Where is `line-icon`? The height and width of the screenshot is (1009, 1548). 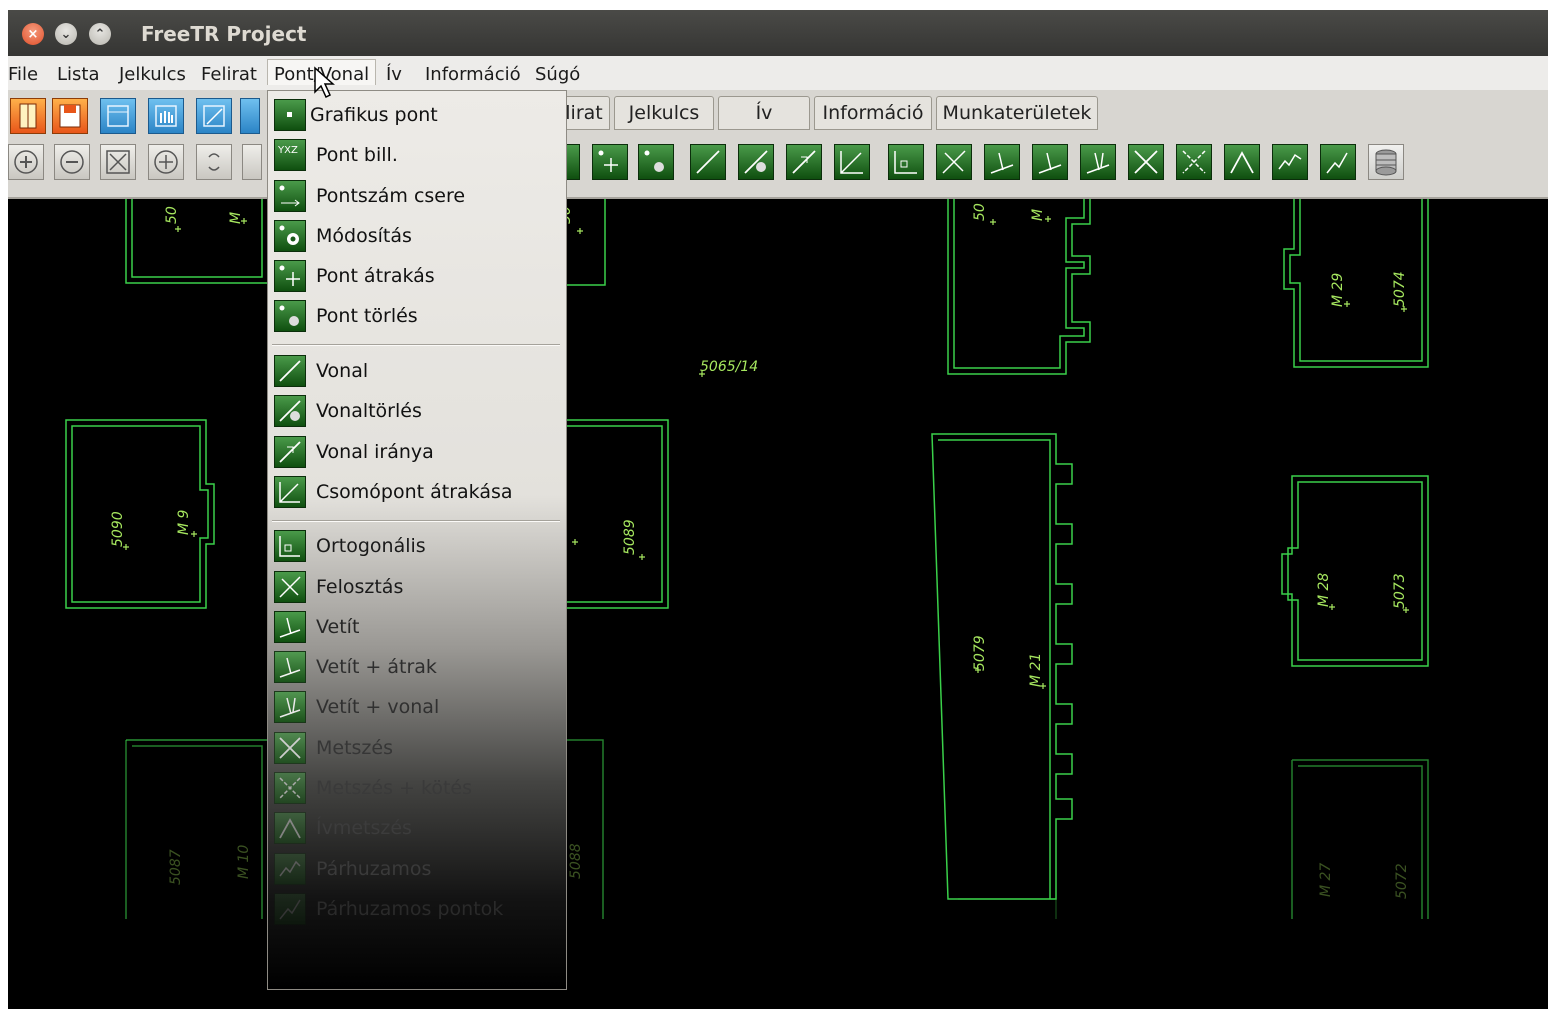 line-icon is located at coordinates (708, 162).